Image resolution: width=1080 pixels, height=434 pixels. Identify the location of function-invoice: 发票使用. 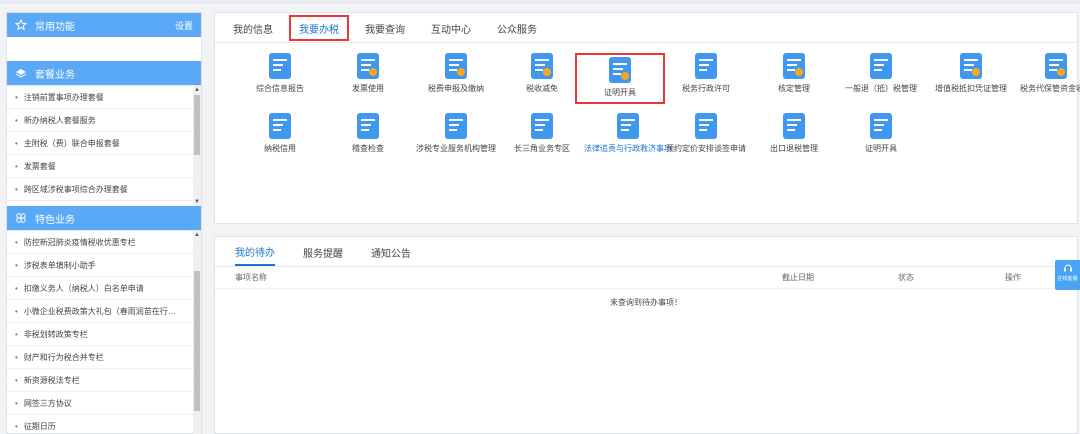
(368, 73).